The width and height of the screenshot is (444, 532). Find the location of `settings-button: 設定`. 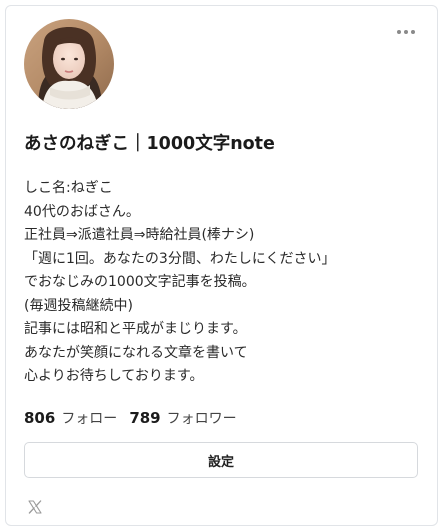

settings-button: 設定 is located at coordinates (221, 460).